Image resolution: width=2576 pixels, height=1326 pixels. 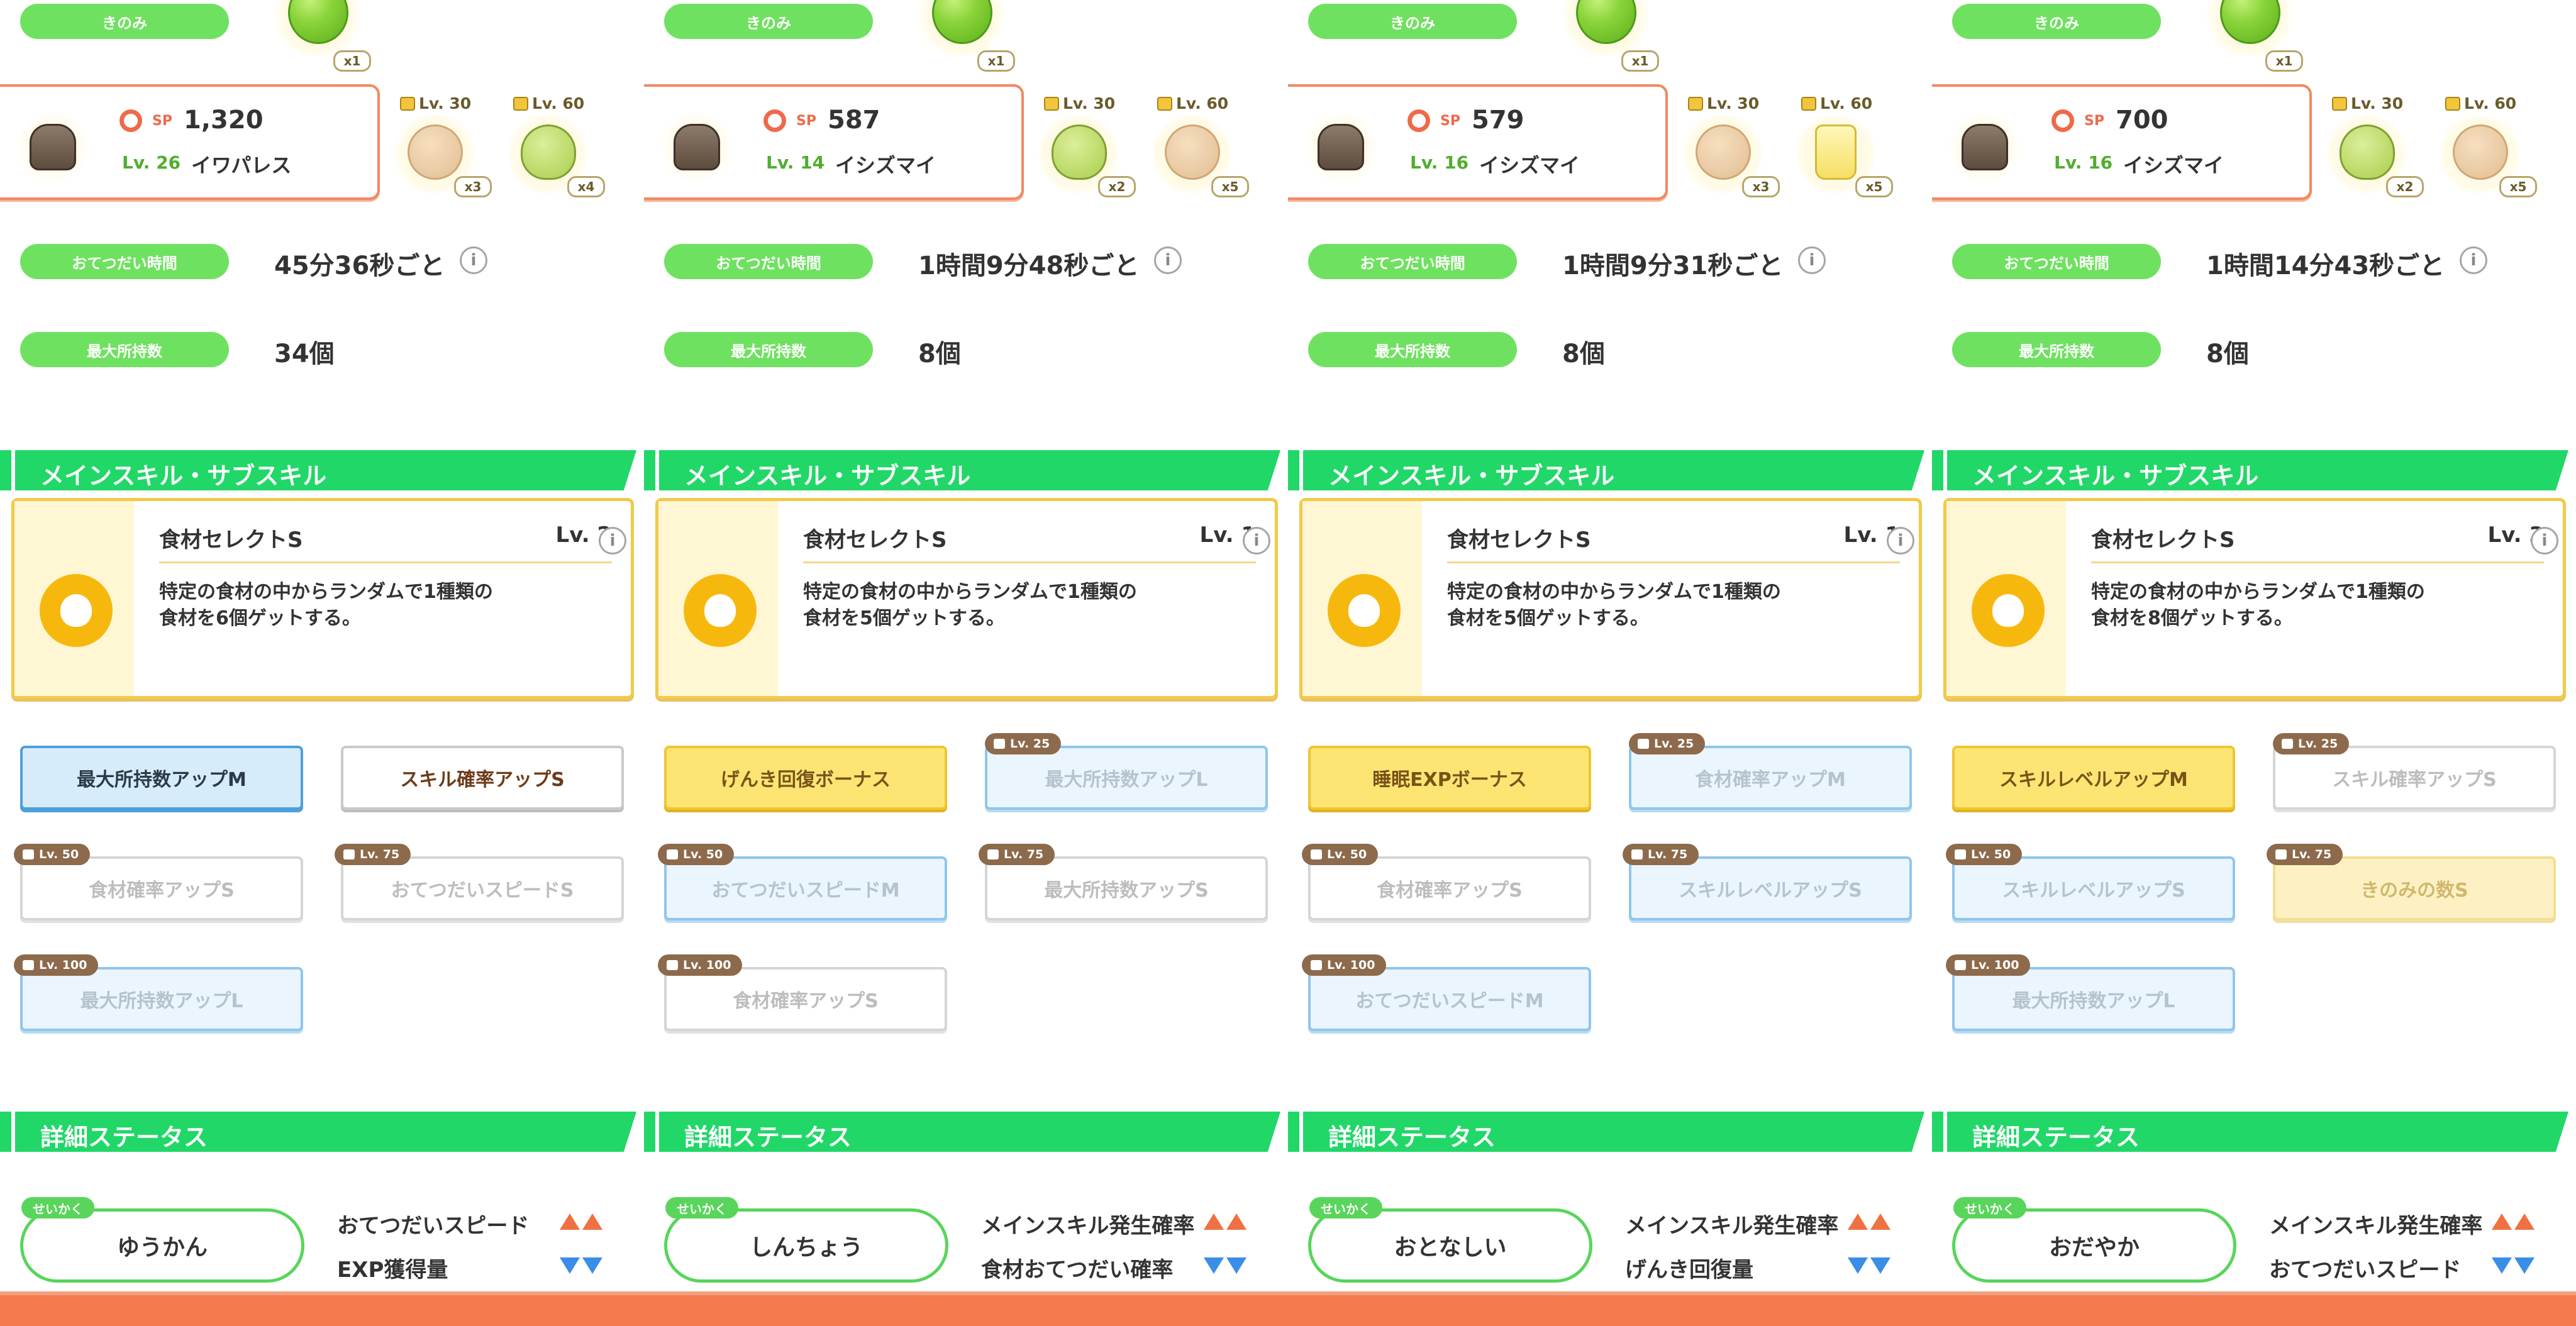 What do you see at coordinates (260, 618) in the screenshot?
I see `main-skill-desc-line2: 食材を6個ゲットする。` at bounding box center [260, 618].